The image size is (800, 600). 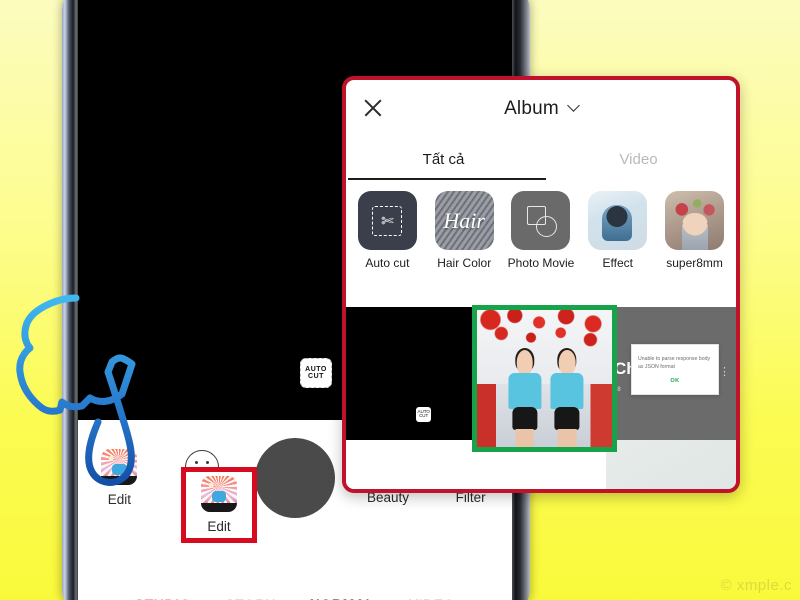 What do you see at coordinates (250, 598) in the screenshot?
I see `mode-tab-story: STORY` at bounding box center [250, 598].